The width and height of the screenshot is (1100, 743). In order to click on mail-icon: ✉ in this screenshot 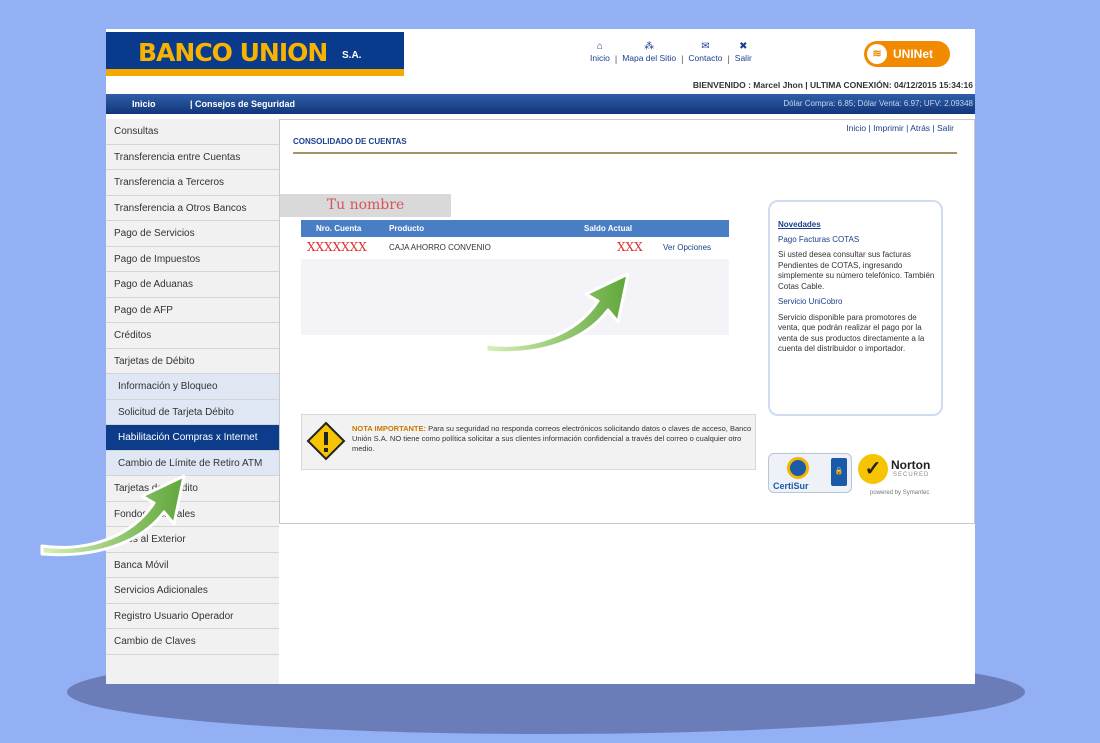, I will do `click(705, 46)`.